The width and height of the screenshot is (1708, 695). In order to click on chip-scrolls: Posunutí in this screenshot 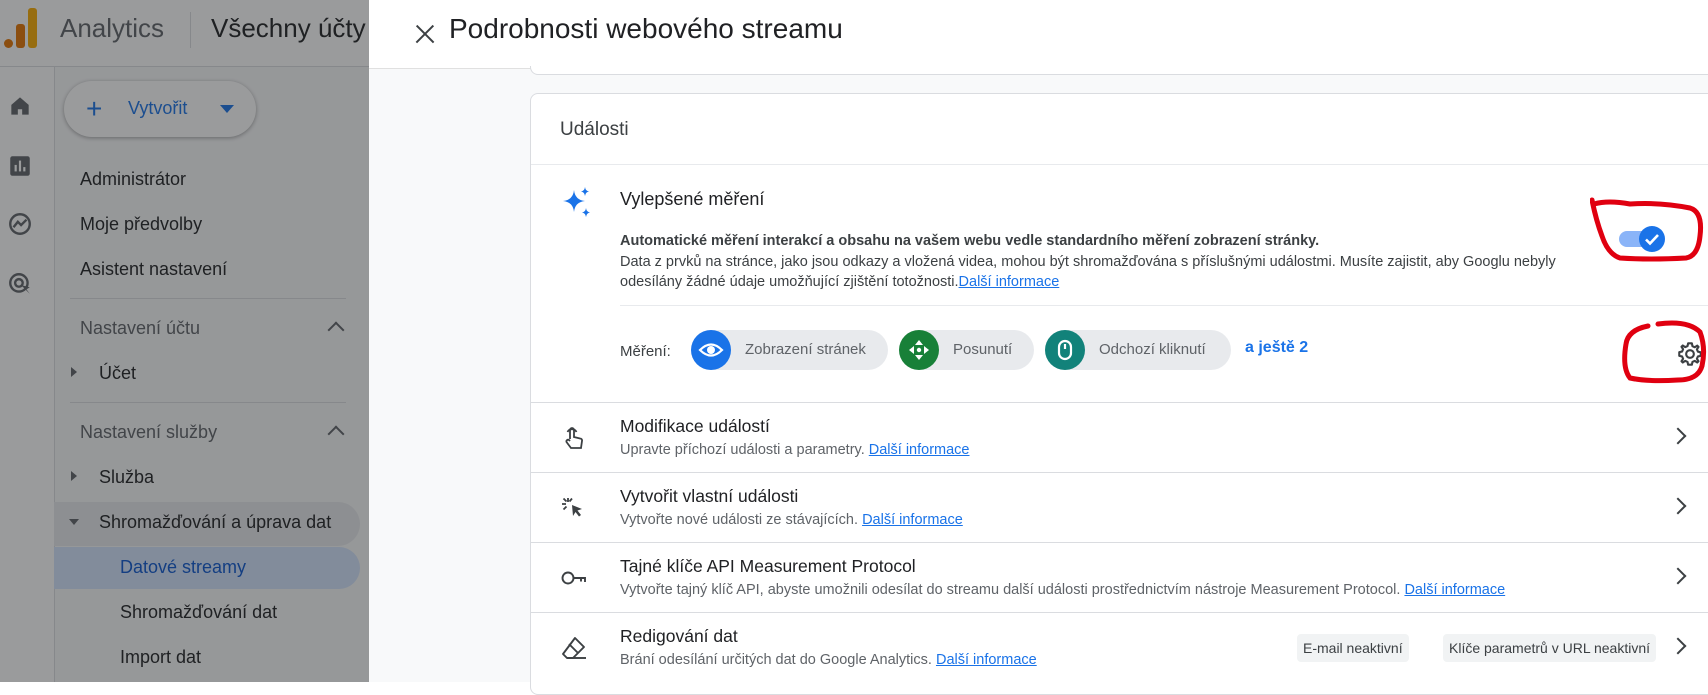, I will do `click(966, 350)`.